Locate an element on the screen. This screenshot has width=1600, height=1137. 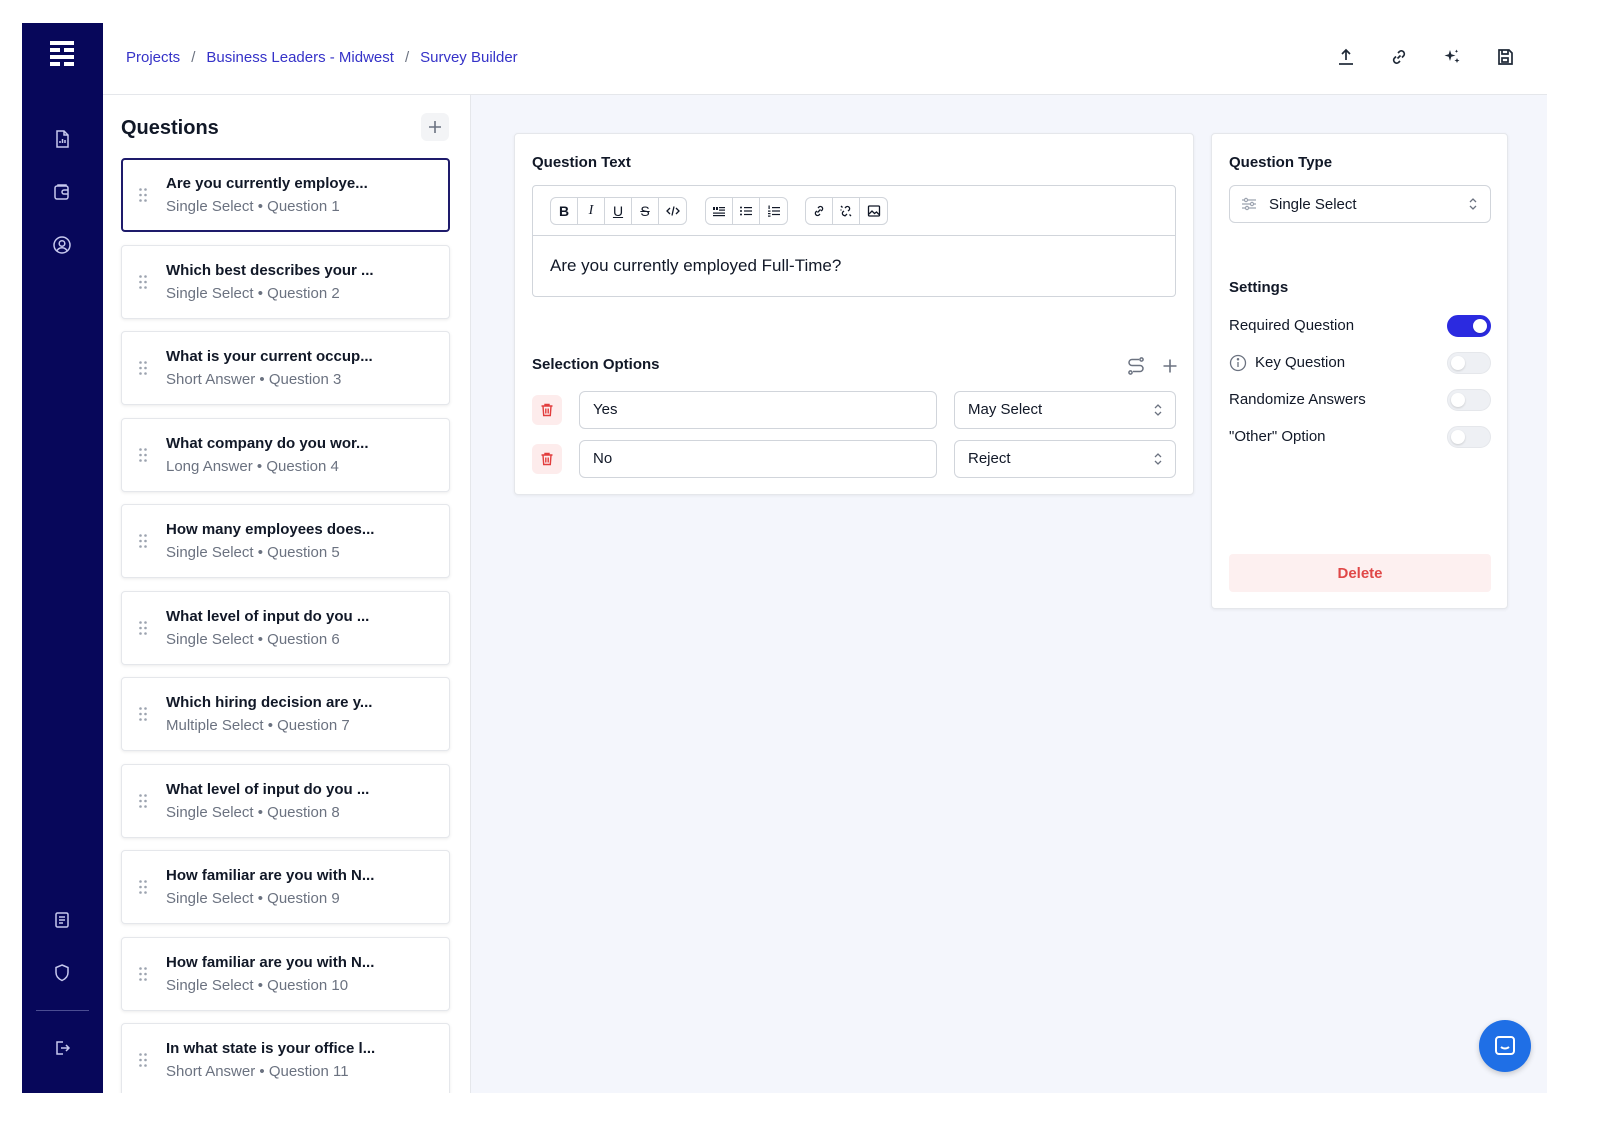
code-button is located at coordinates (672, 211).